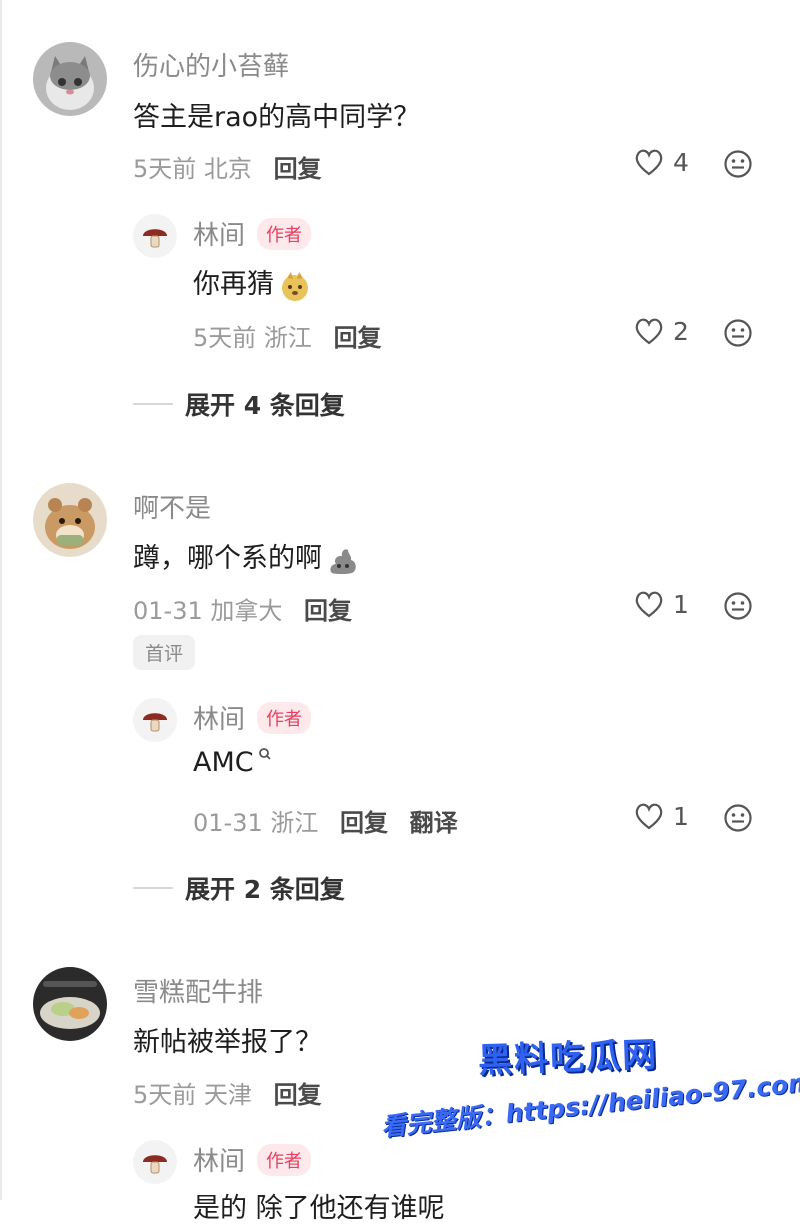  I want to click on comment-username: 雪糕配牛排, so click(198, 990).